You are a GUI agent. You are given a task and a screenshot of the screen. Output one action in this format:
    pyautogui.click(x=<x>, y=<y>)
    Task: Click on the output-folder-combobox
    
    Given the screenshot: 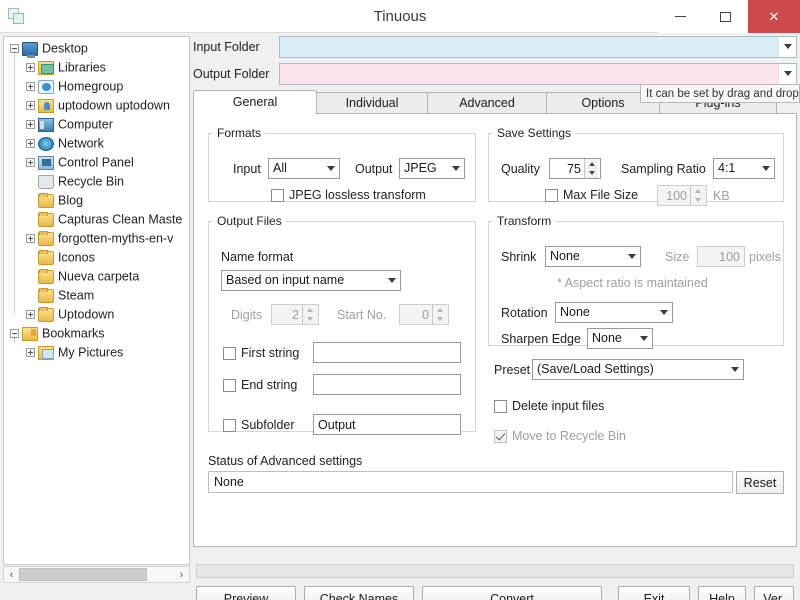 What is the action you would take?
    pyautogui.click(x=538, y=73)
    